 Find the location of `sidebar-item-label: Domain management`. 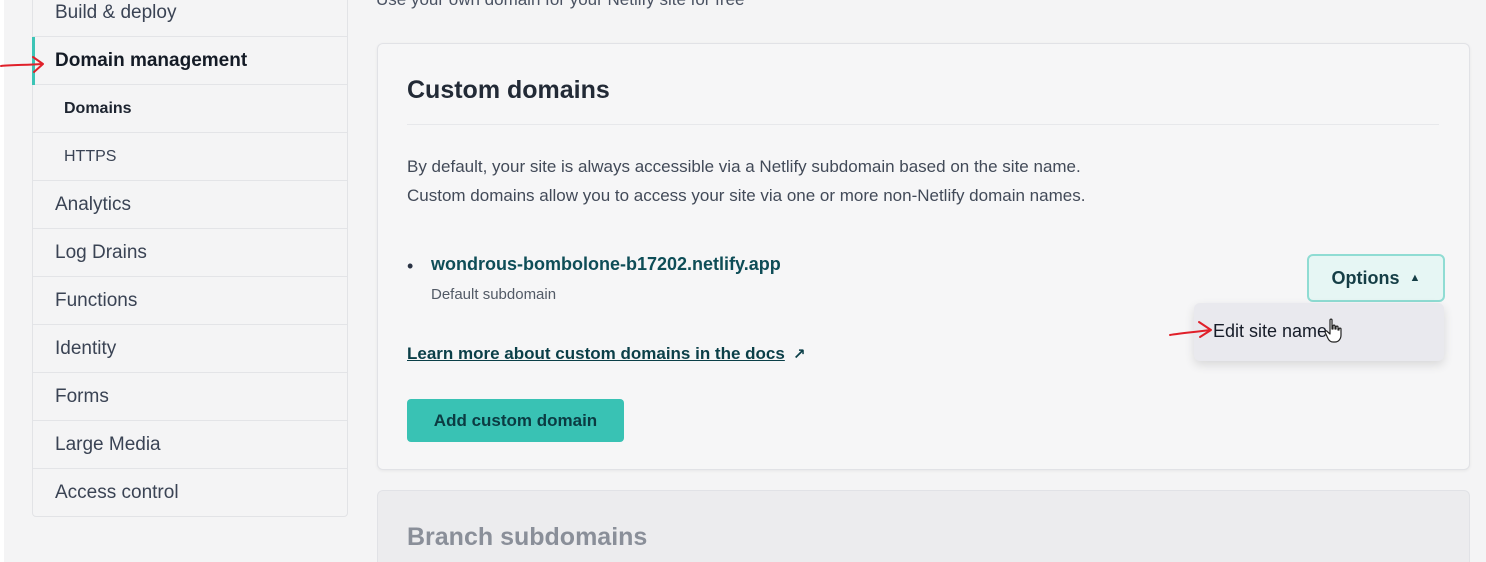

sidebar-item-label: Domain management is located at coordinates (151, 60).